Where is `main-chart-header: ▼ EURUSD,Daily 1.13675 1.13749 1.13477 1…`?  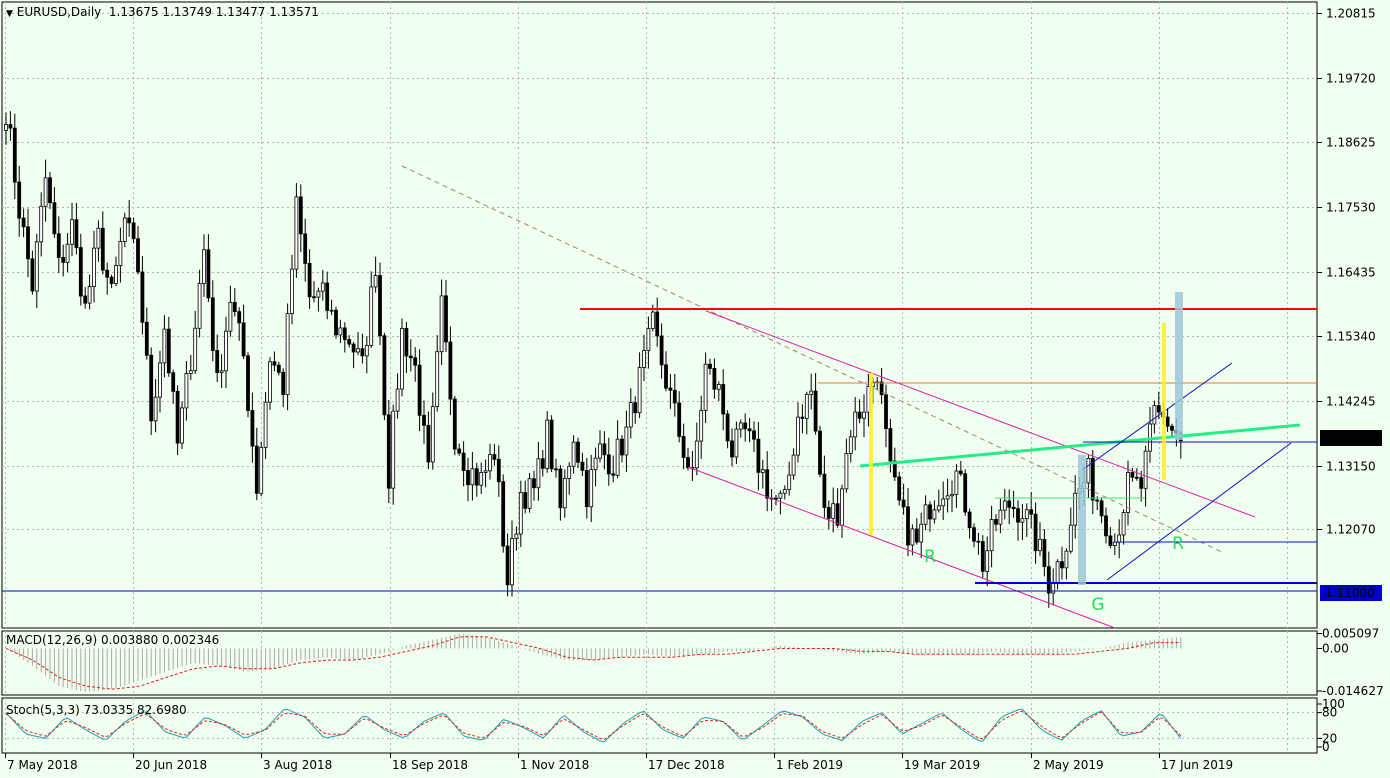
main-chart-header: ▼ EURUSD,Daily 1.13675 1.13749 1.13477 1… is located at coordinates (162, 12).